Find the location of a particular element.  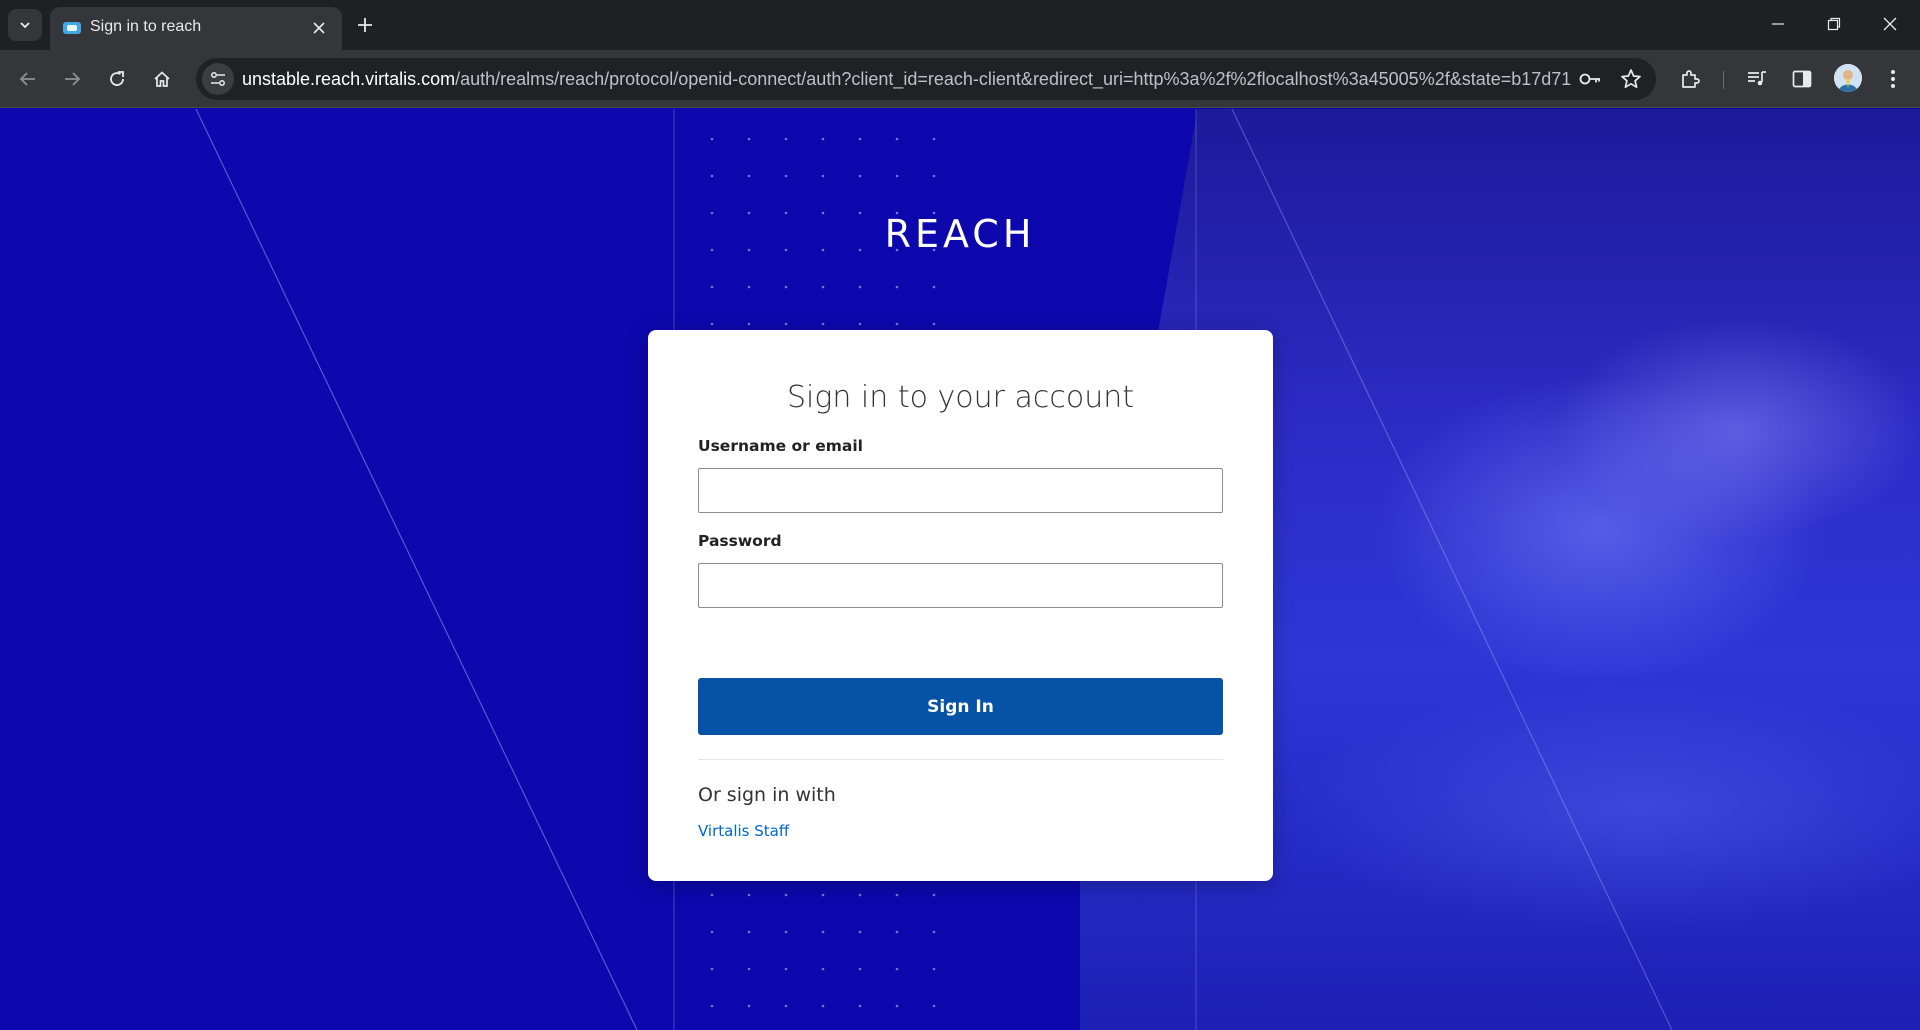

minimize-icon is located at coordinates (1778, 24).